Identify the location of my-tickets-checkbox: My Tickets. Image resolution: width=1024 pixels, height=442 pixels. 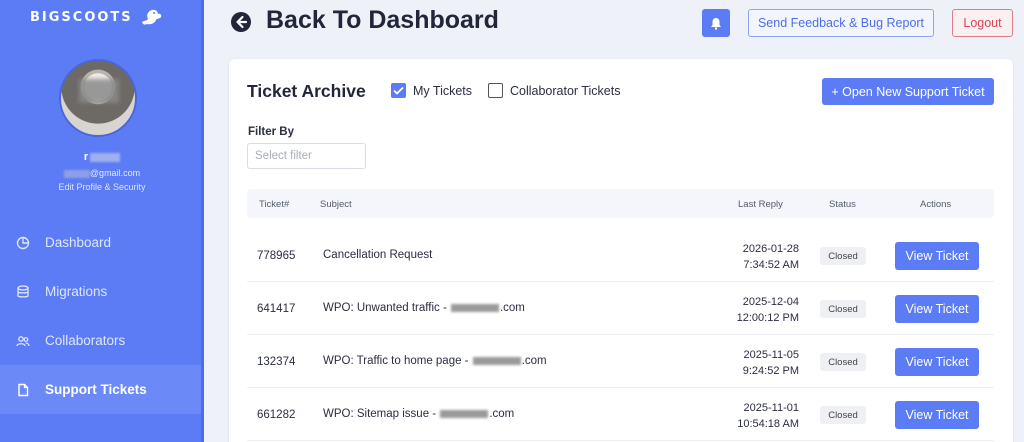
(431, 90).